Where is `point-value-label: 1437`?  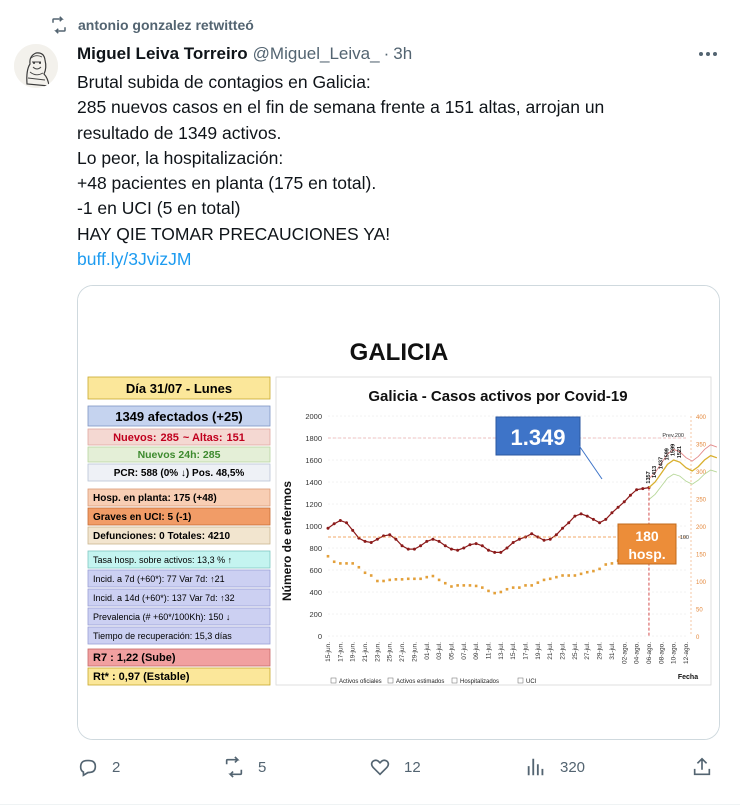 point-value-label: 1437 is located at coordinates (661, 463).